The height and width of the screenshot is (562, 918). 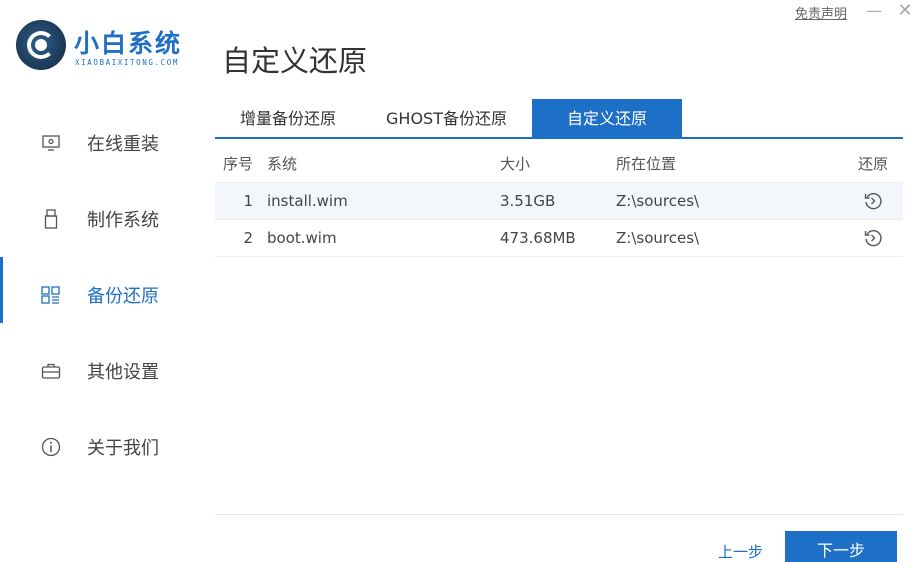 I want to click on sidebar-item-label: 制作系统, so click(x=123, y=220).